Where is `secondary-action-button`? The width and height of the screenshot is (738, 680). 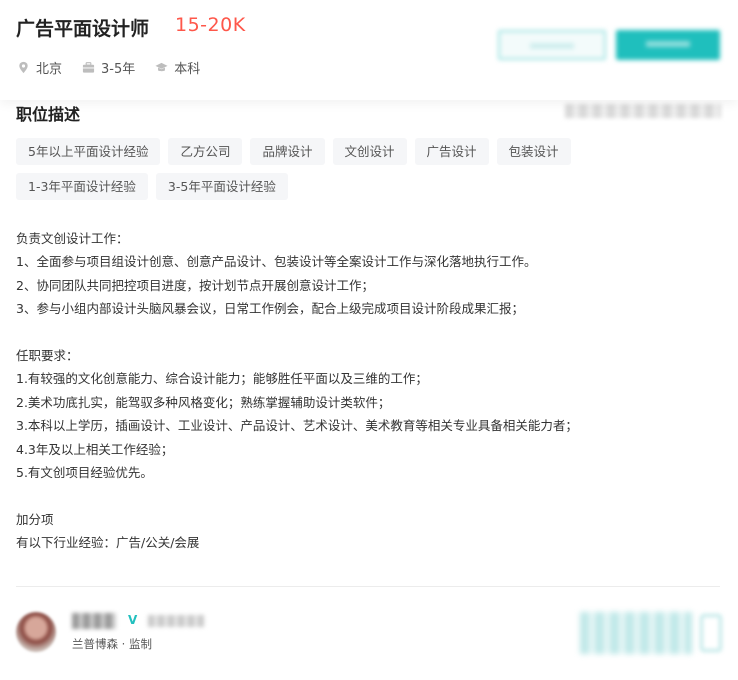 secondary-action-button is located at coordinates (552, 45).